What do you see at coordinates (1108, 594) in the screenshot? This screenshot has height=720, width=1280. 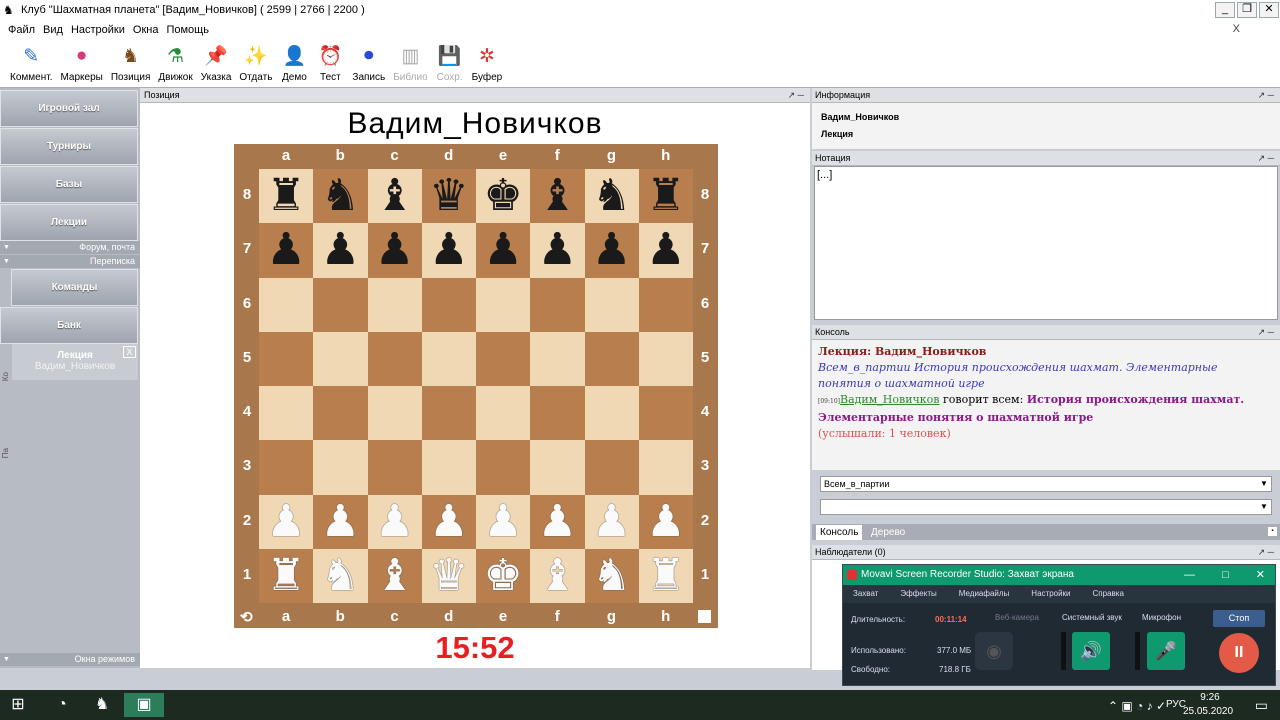 I see `recorder-menu-help: Справка` at bounding box center [1108, 594].